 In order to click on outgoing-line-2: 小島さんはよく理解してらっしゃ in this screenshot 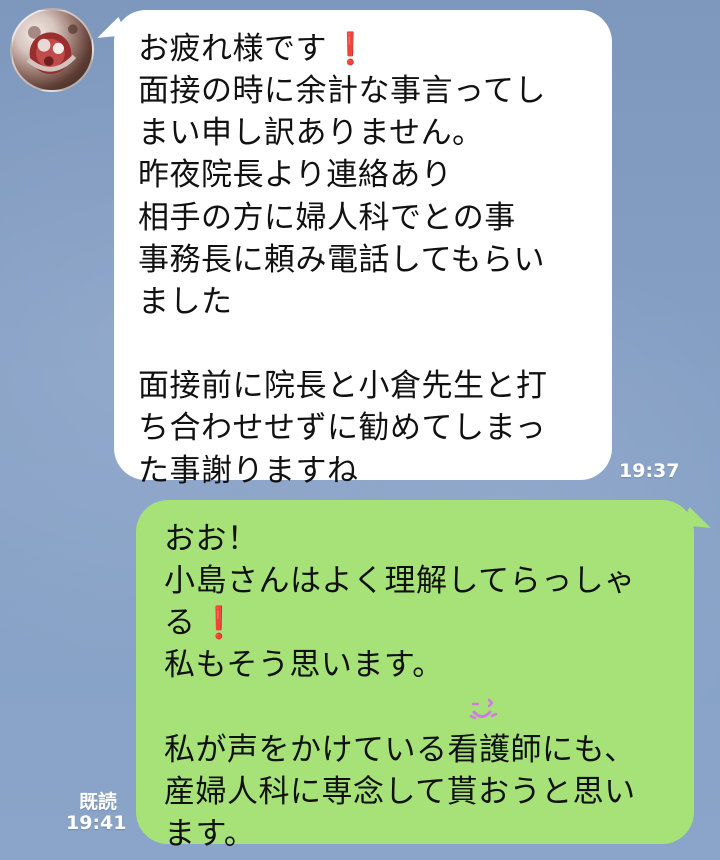, I will do `click(400, 581)`.